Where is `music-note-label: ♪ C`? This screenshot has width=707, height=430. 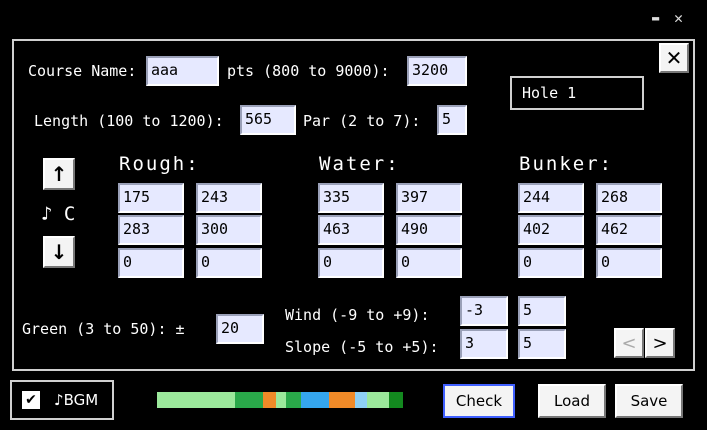
music-note-label: ♪ C is located at coordinates (58, 214).